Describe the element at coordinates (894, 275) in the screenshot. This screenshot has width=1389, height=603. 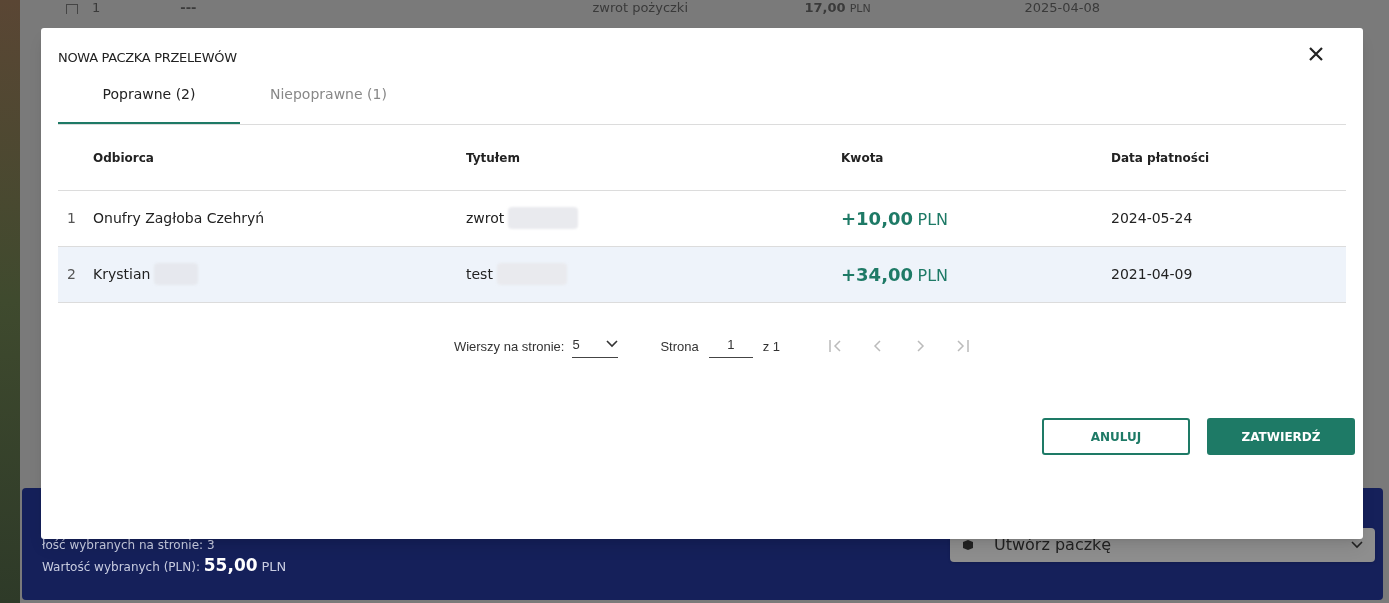
I see `amount-text: +34,00 PLN` at that location.